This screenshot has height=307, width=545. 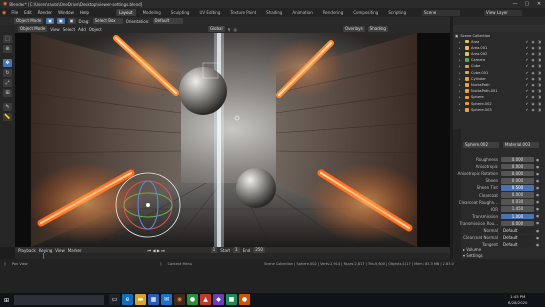 What do you see at coordinates (377, 29) in the screenshot?
I see `shading-button: Shading` at bounding box center [377, 29].